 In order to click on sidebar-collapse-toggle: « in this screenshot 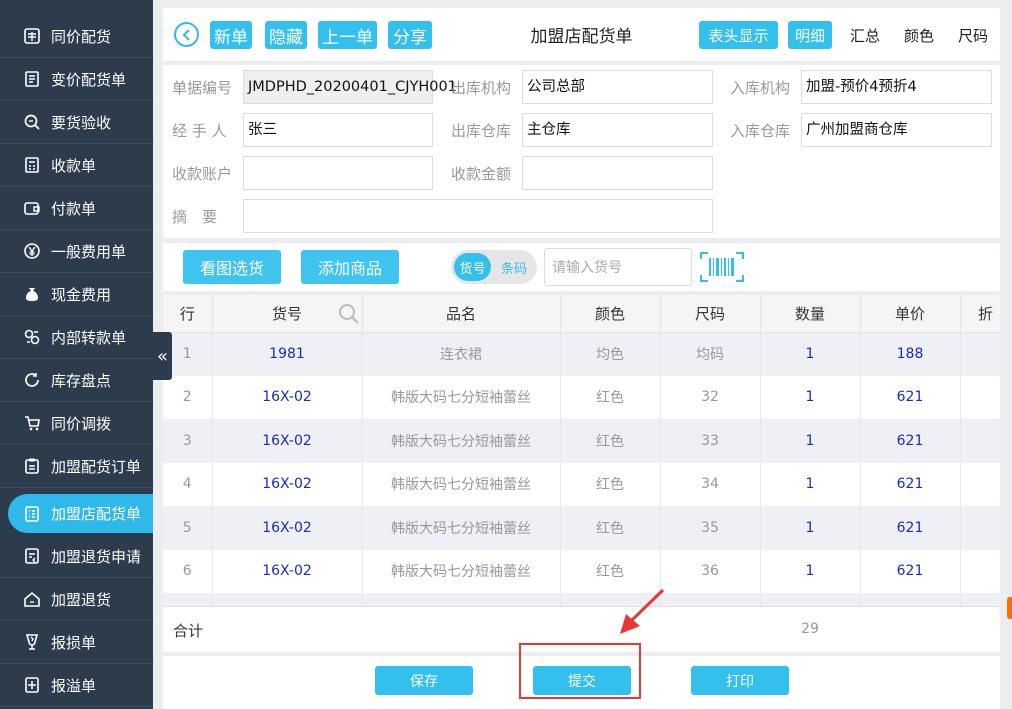, I will do `click(162, 356)`.